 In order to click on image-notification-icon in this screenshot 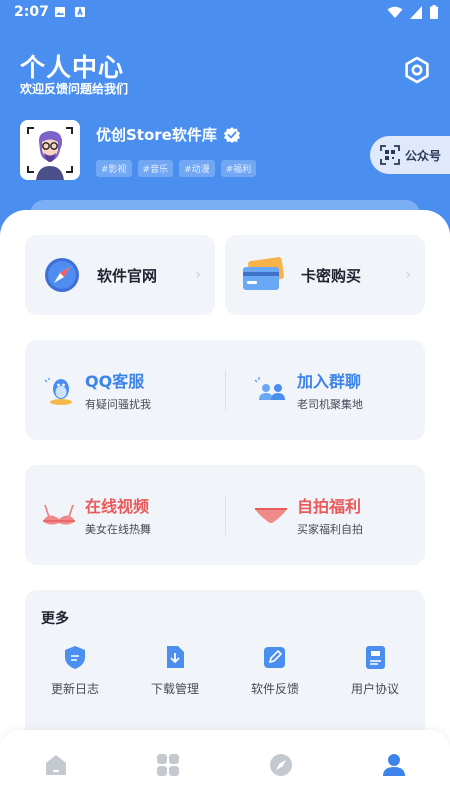, I will do `click(60, 12)`.